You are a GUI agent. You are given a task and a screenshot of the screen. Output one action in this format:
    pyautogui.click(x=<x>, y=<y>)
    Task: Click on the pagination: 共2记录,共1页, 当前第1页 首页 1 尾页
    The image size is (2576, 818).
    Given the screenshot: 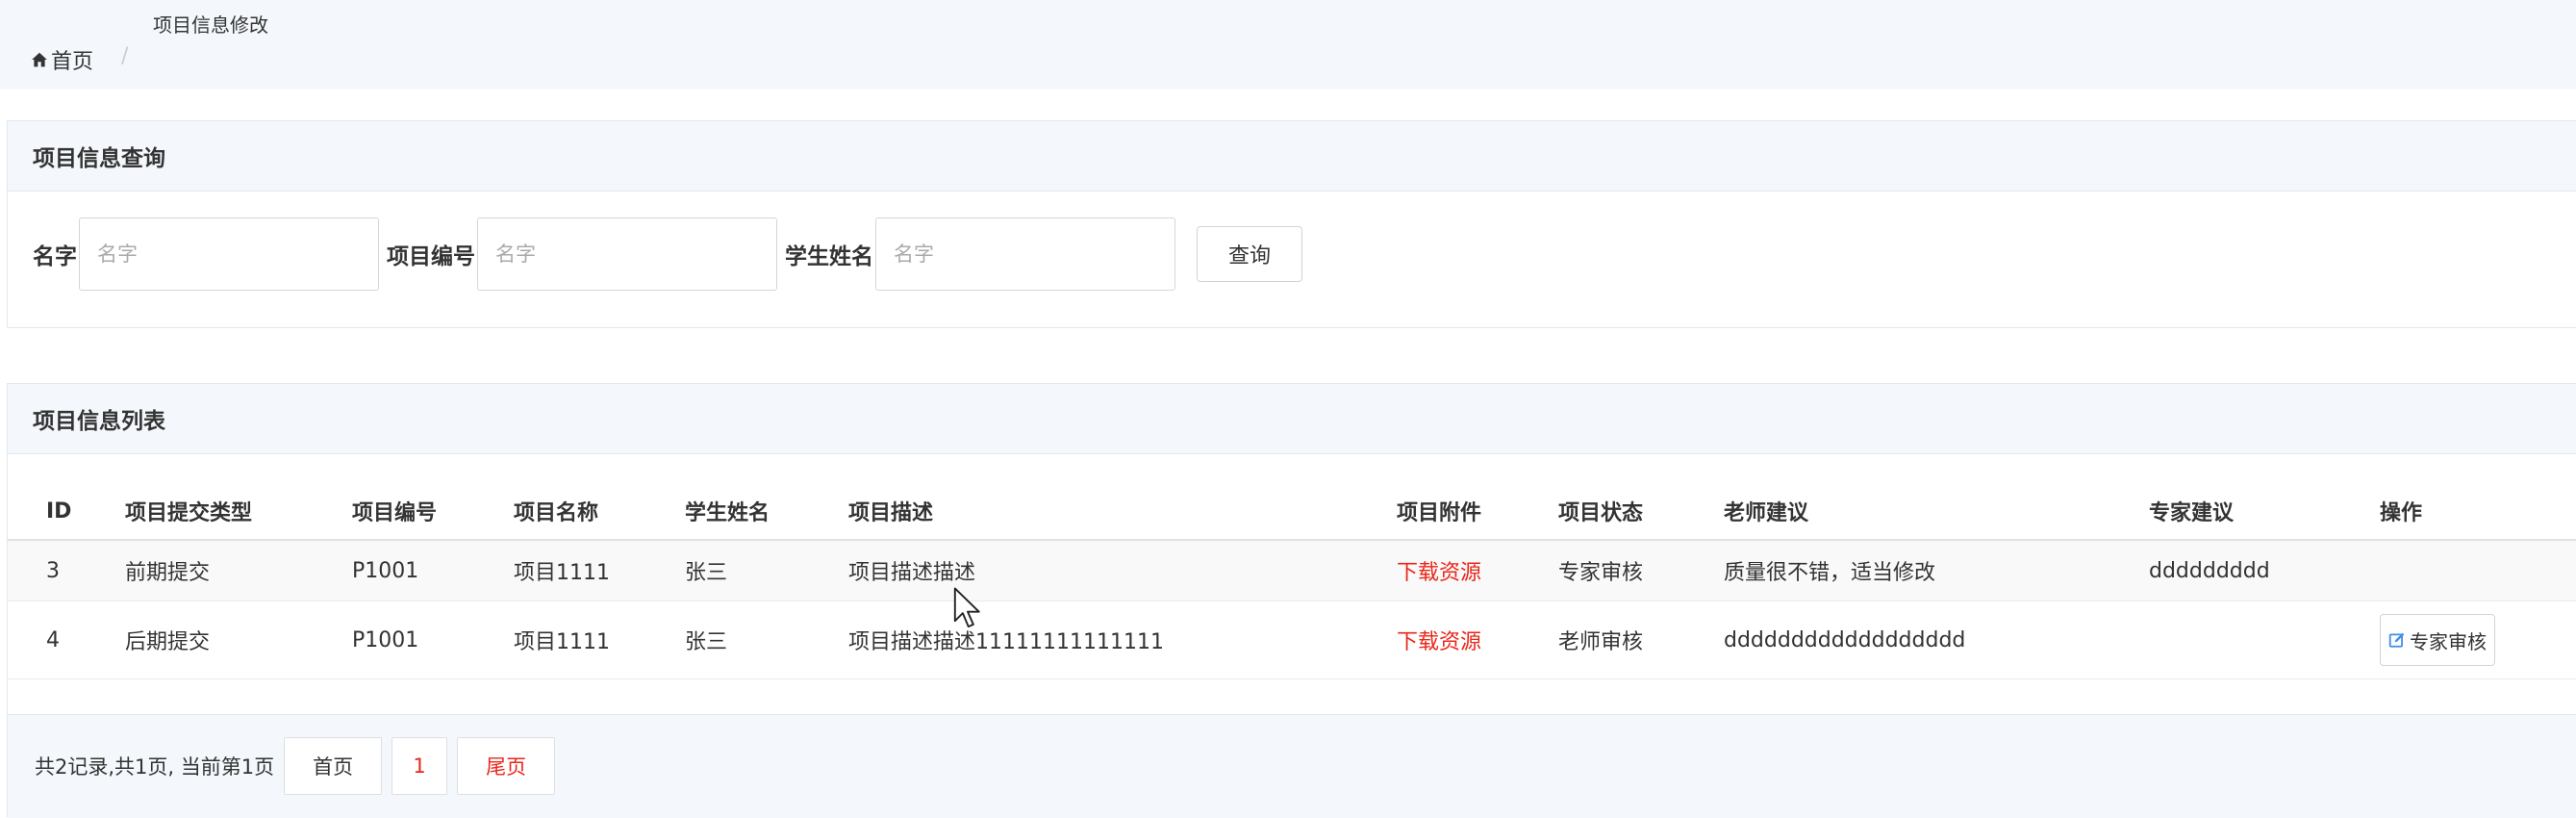 What is the action you would take?
    pyautogui.click(x=300, y=766)
    